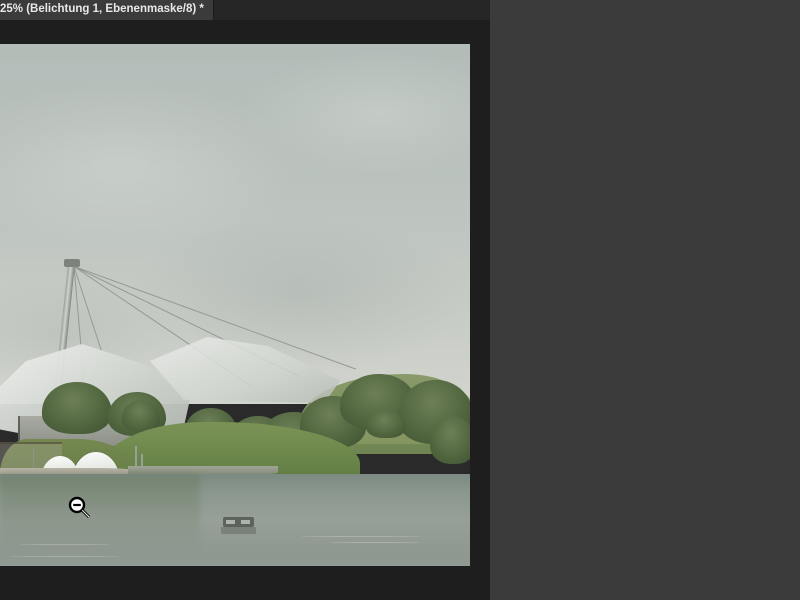 This screenshot has width=800, height=600. Describe the element at coordinates (79, 507) in the screenshot. I see `zoom-out-cursor-icon` at that location.